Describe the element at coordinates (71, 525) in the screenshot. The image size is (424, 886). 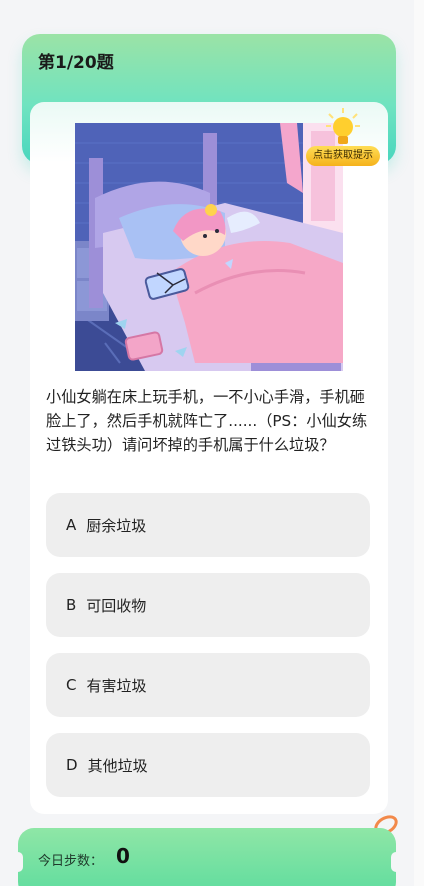
I see `option-letter: A` at that location.